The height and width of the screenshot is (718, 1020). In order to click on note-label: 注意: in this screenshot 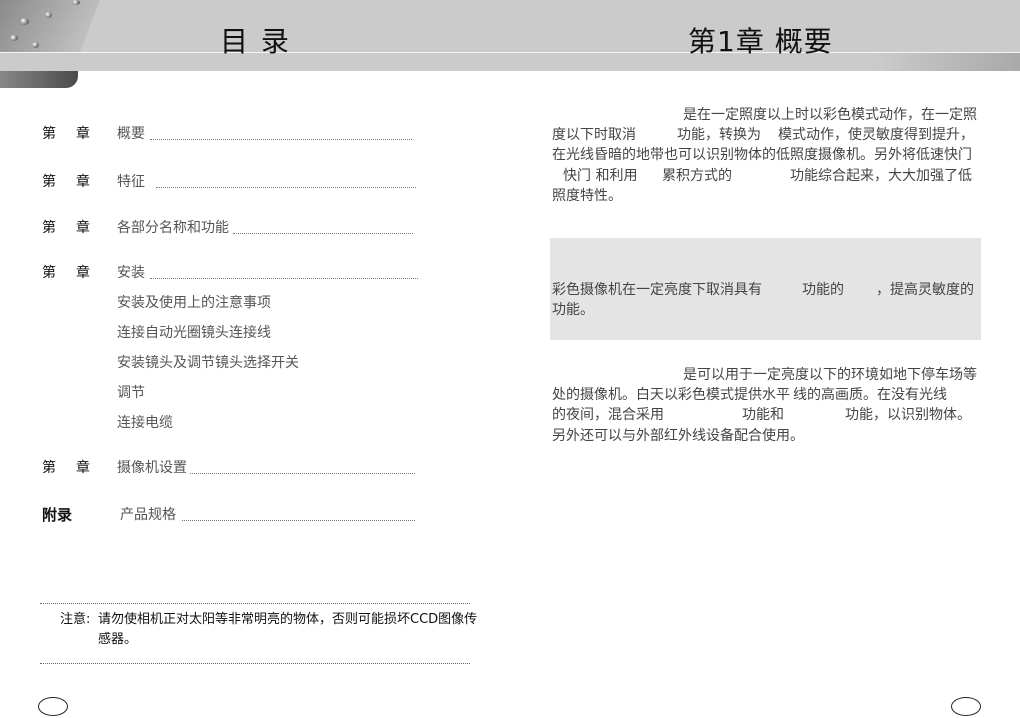, I will do `click(75, 619)`.